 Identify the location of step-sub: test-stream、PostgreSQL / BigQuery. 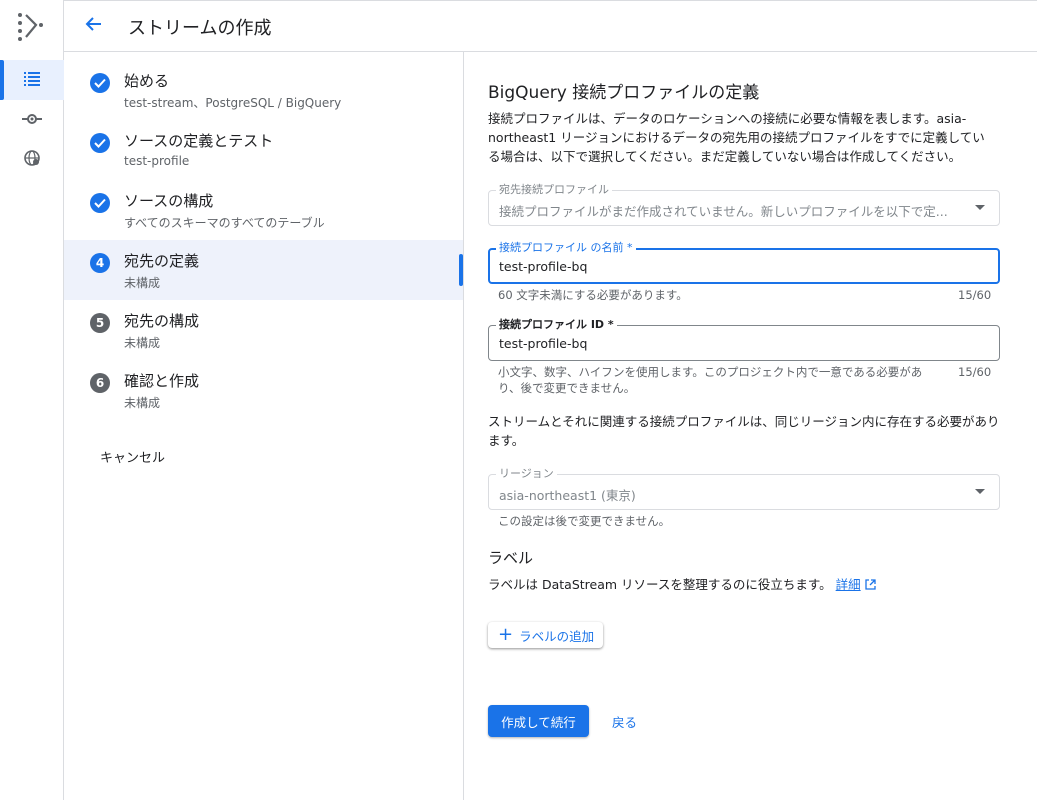
(233, 103).